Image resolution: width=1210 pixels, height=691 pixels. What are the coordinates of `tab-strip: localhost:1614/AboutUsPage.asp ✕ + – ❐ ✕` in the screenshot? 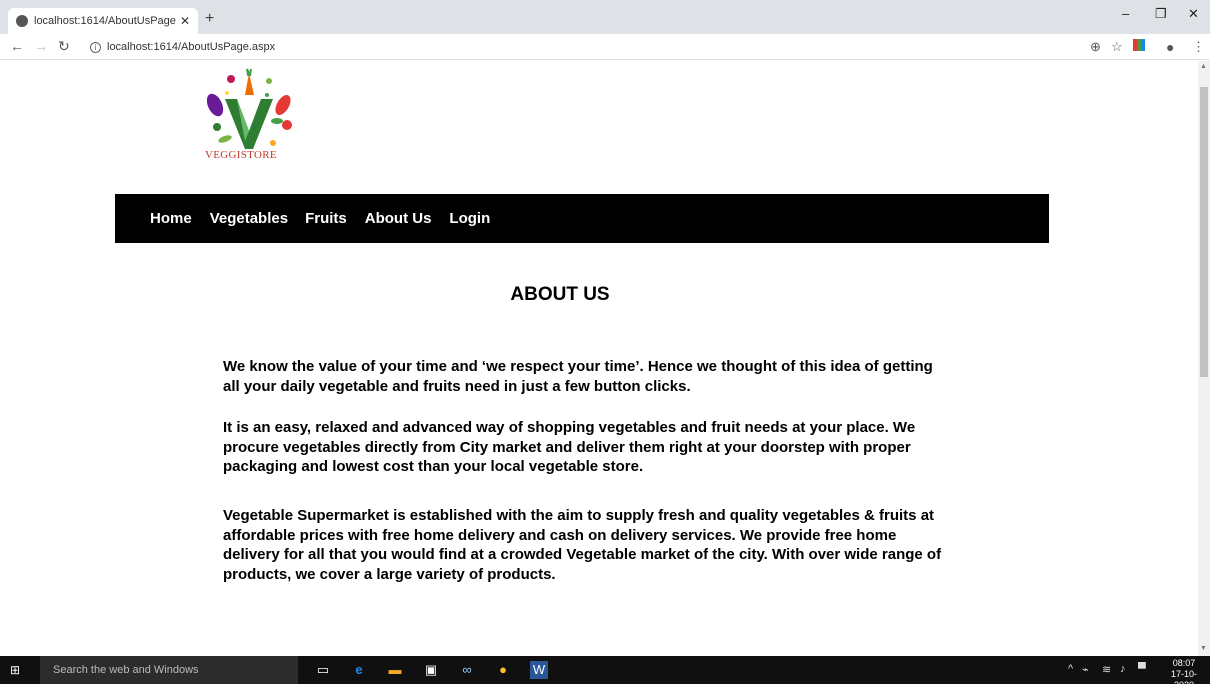 It's located at (605, 17).